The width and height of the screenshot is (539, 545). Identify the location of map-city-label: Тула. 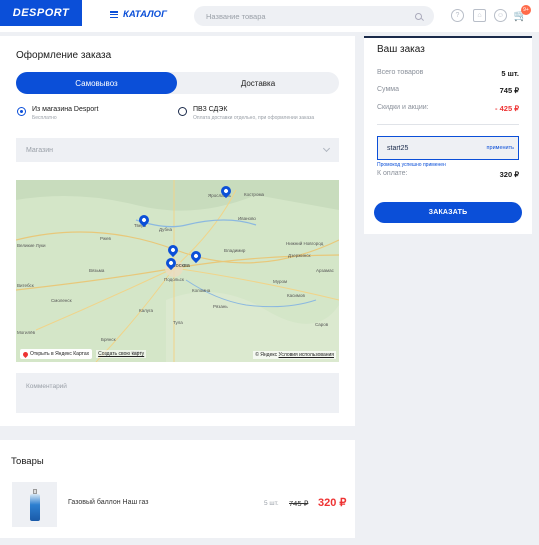
(178, 322).